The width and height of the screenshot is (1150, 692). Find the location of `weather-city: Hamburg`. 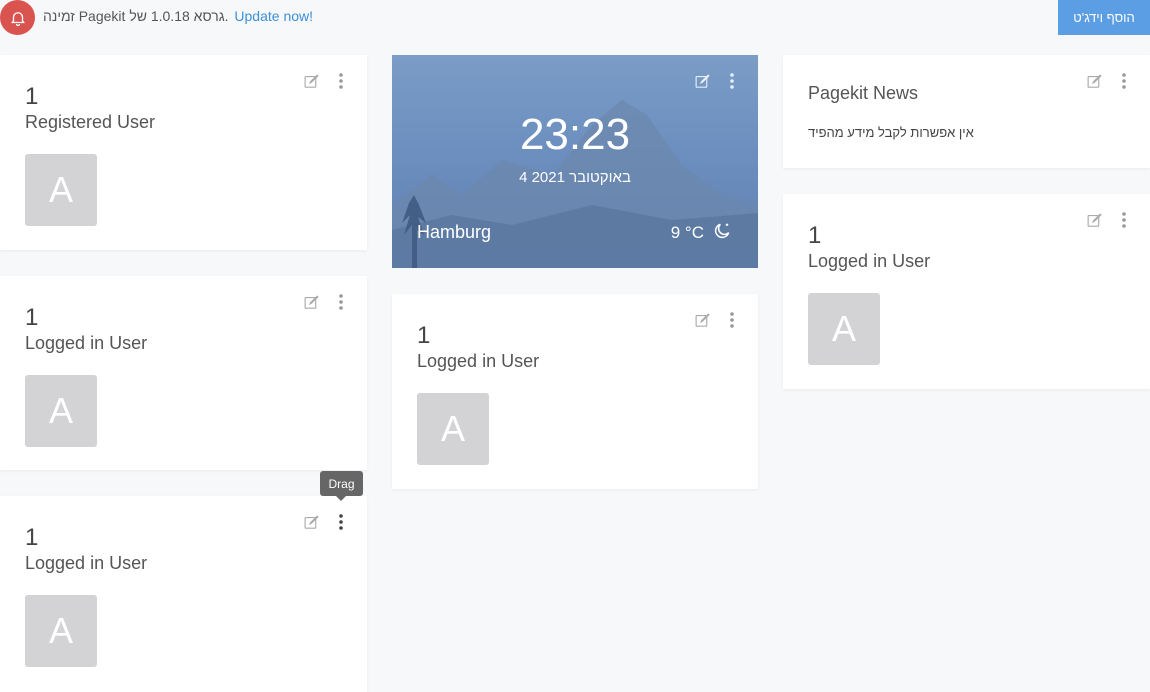

weather-city: Hamburg is located at coordinates (454, 232).